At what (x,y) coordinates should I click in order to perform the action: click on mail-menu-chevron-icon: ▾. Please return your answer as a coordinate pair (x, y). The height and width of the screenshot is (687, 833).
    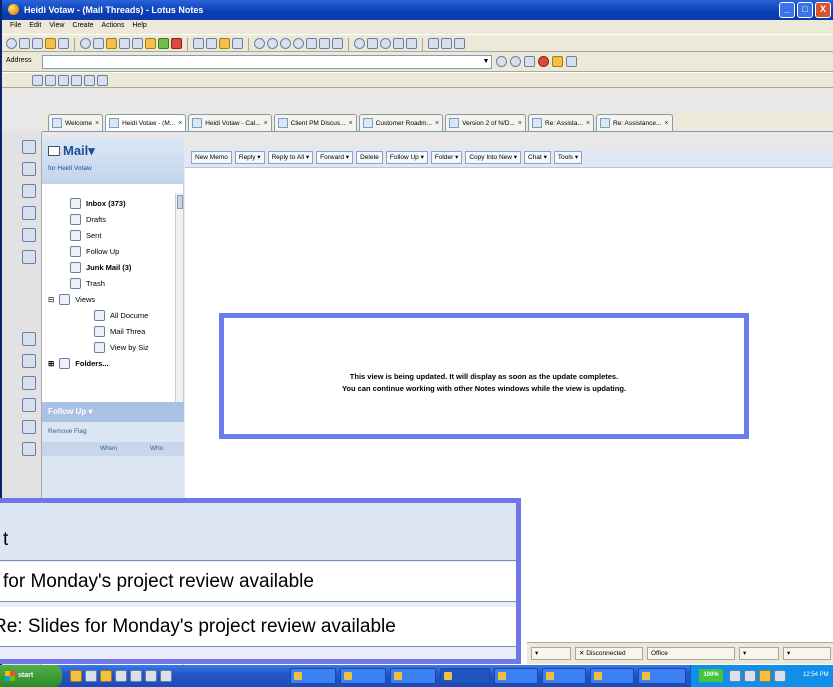
    Looking at the image, I should click on (91, 150).